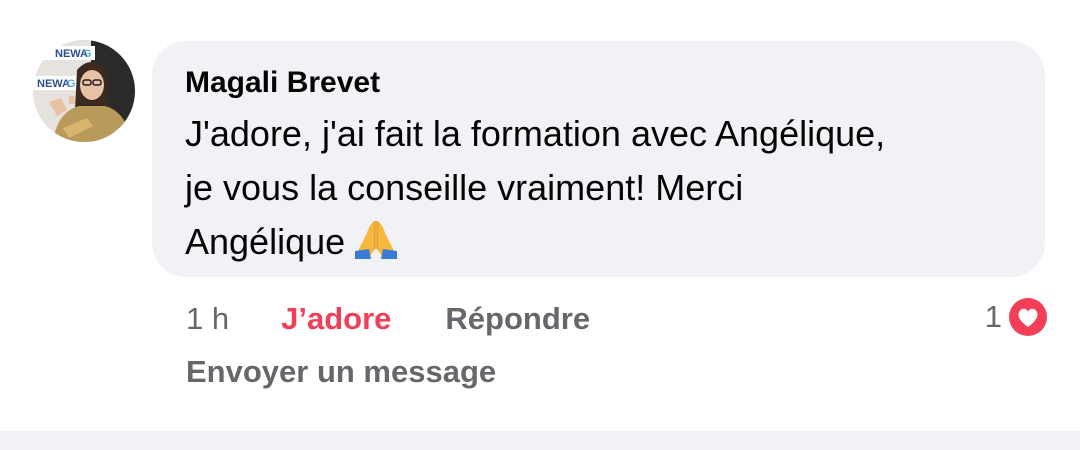 Image resolution: width=1080 pixels, height=450 pixels. Describe the element at coordinates (464, 187) in the screenshot. I see `comment-text-line: je vous la conseille vraiment! Merci` at that location.